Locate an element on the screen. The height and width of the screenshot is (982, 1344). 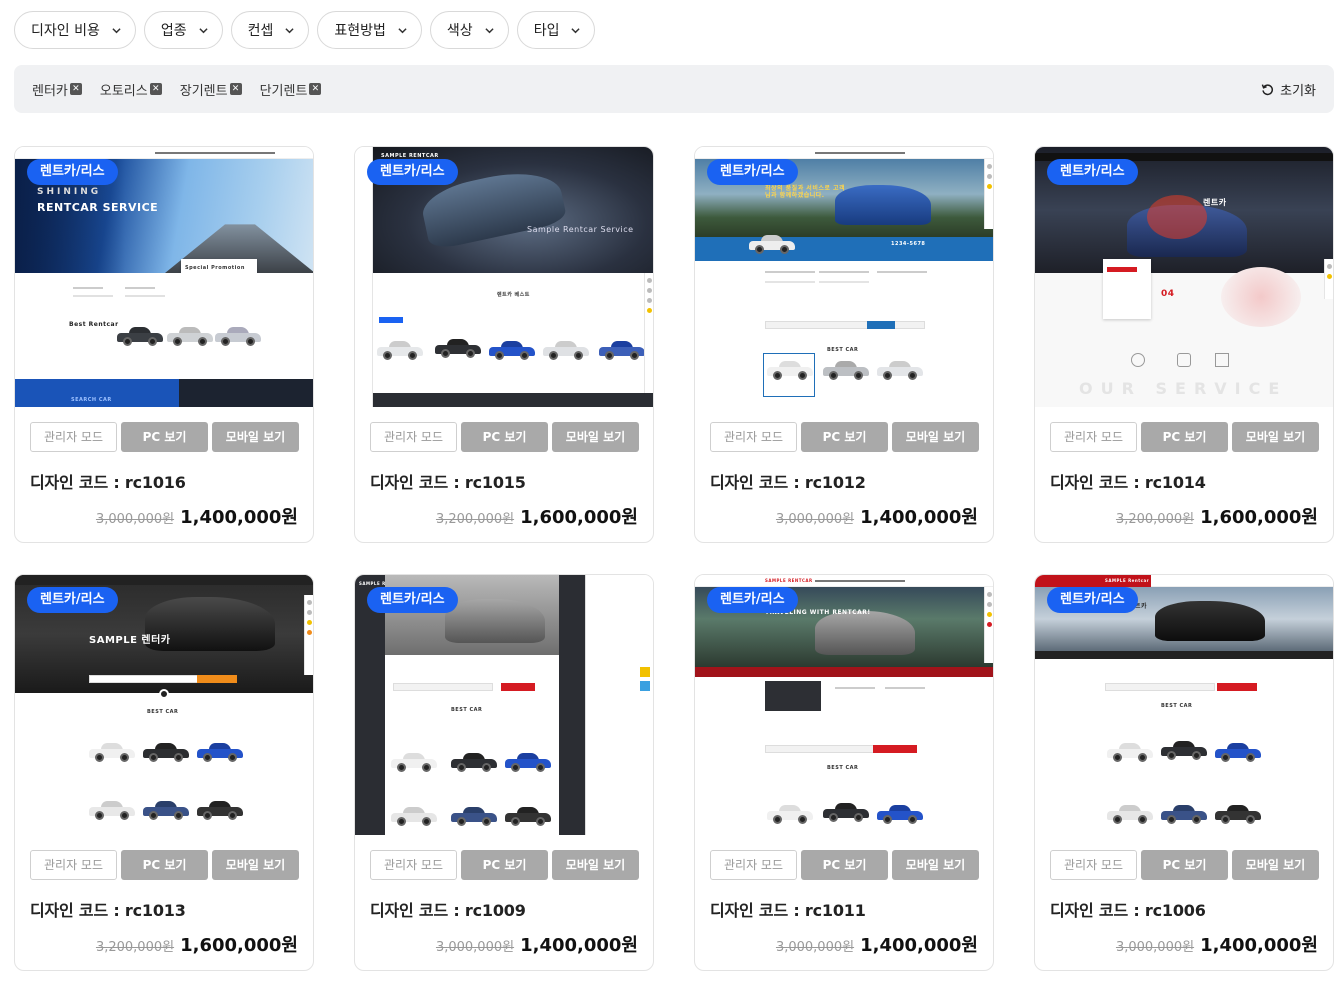
thumb-hero-title: Sample Rentcar Service is located at coordinates (580, 229).